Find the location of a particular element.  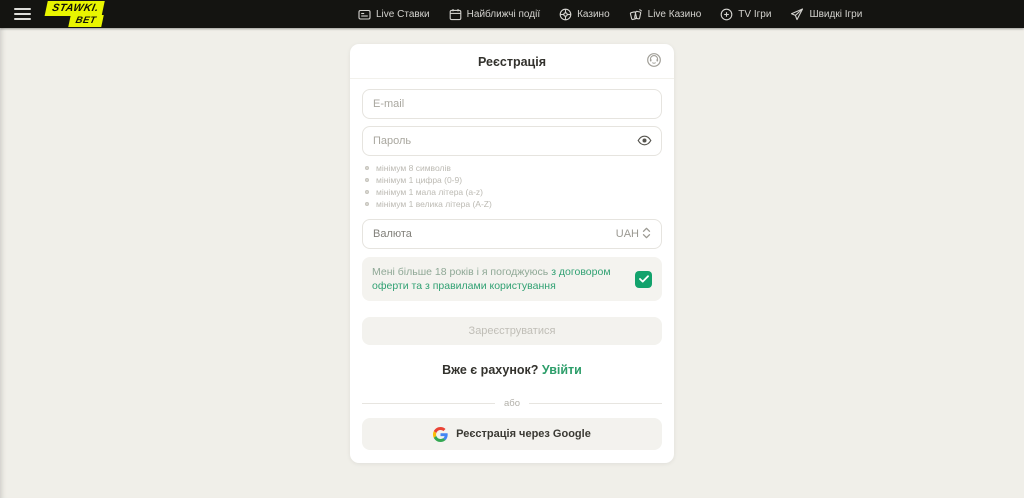

or-divider-label: або is located at coordinates (512, 403).